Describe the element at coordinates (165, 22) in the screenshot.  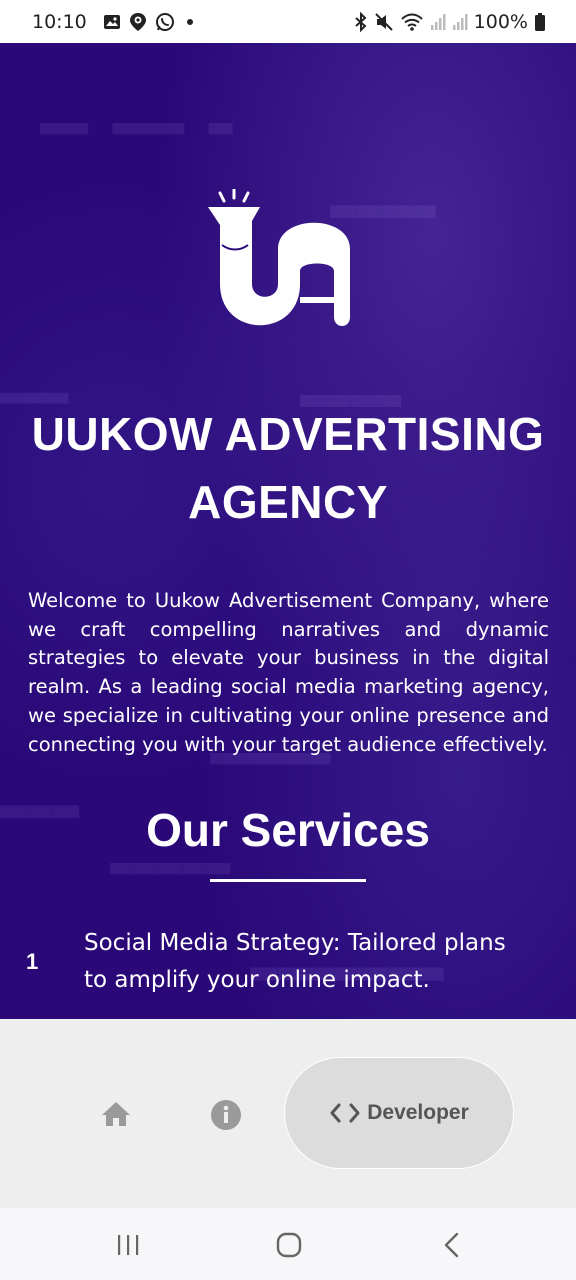
I see `whatsapp-icon` at that location.